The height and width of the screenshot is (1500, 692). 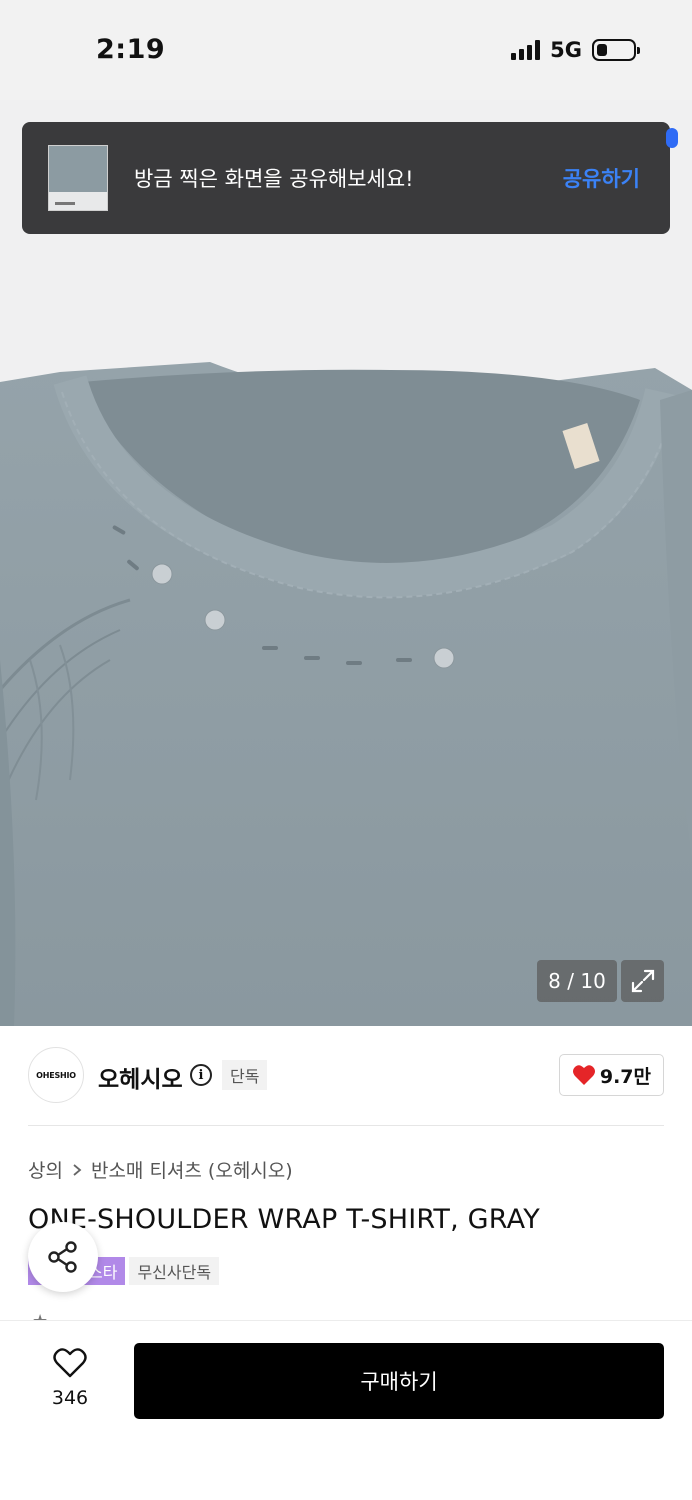 I want to click on status-indicators: 5G, so click(x=575, y=50).